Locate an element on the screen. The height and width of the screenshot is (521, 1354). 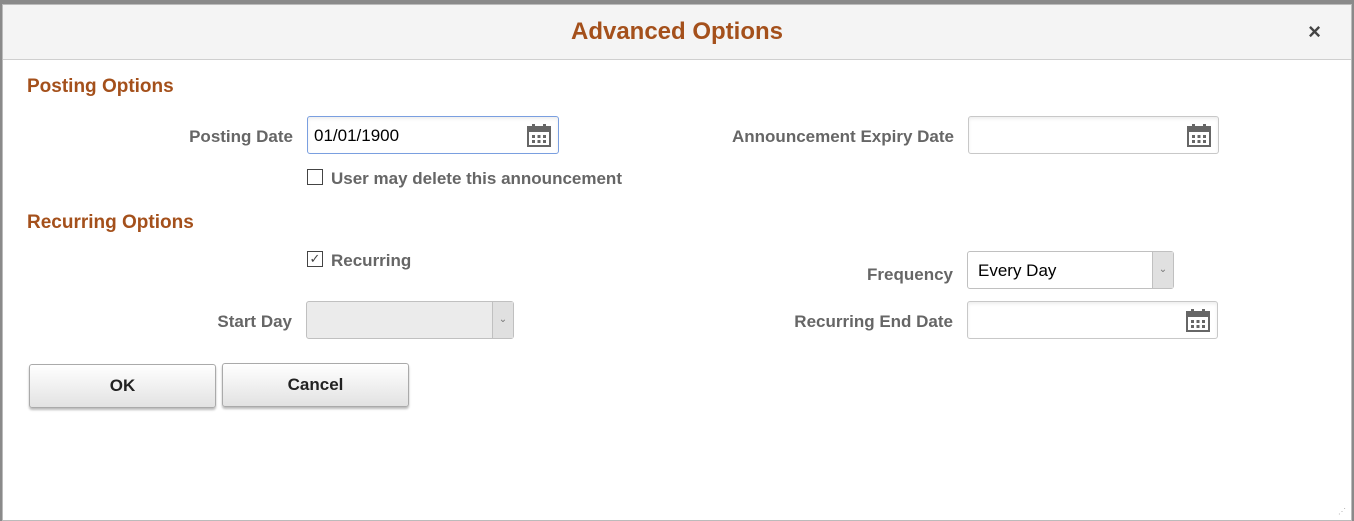
recurring-end-date-input is located at coordinates (1092, 320).